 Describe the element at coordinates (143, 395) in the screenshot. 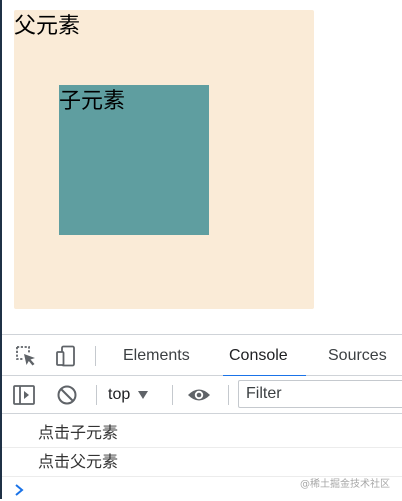

I see `chevron-down-icon` at that location.